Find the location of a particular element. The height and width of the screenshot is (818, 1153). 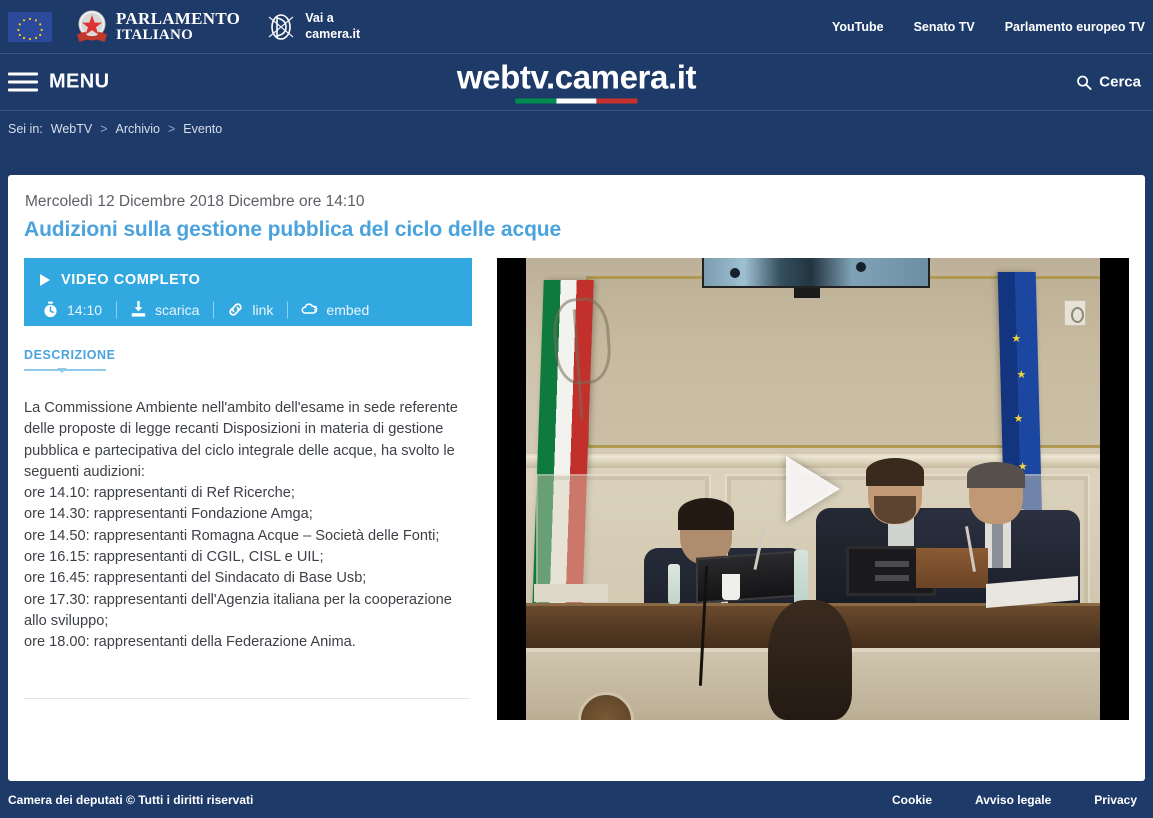

play-triangle-icon is located at coordinates (45, 280).